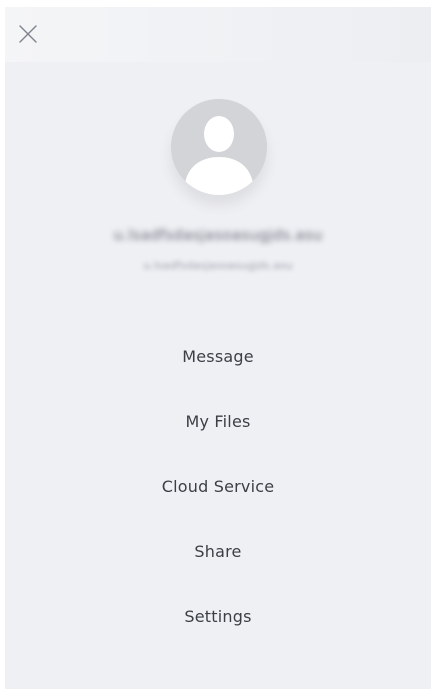 The width and height of the screenshot is (431, 689). I want to click on menu-item-settings: Settings, so click(218, 627).